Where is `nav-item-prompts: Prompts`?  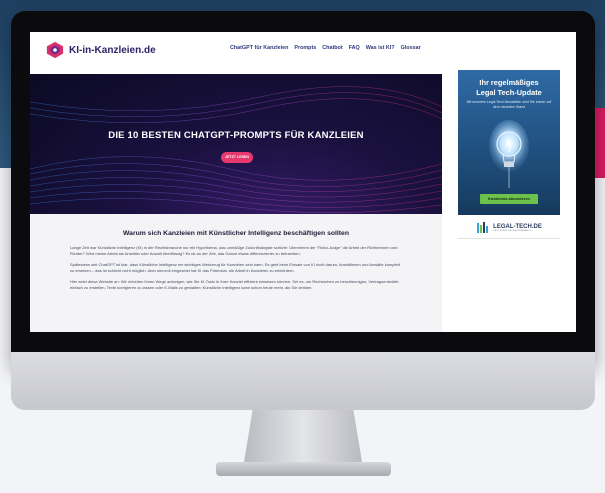 nav-item-prompts: Prompts is located at coordinates (305, 48).